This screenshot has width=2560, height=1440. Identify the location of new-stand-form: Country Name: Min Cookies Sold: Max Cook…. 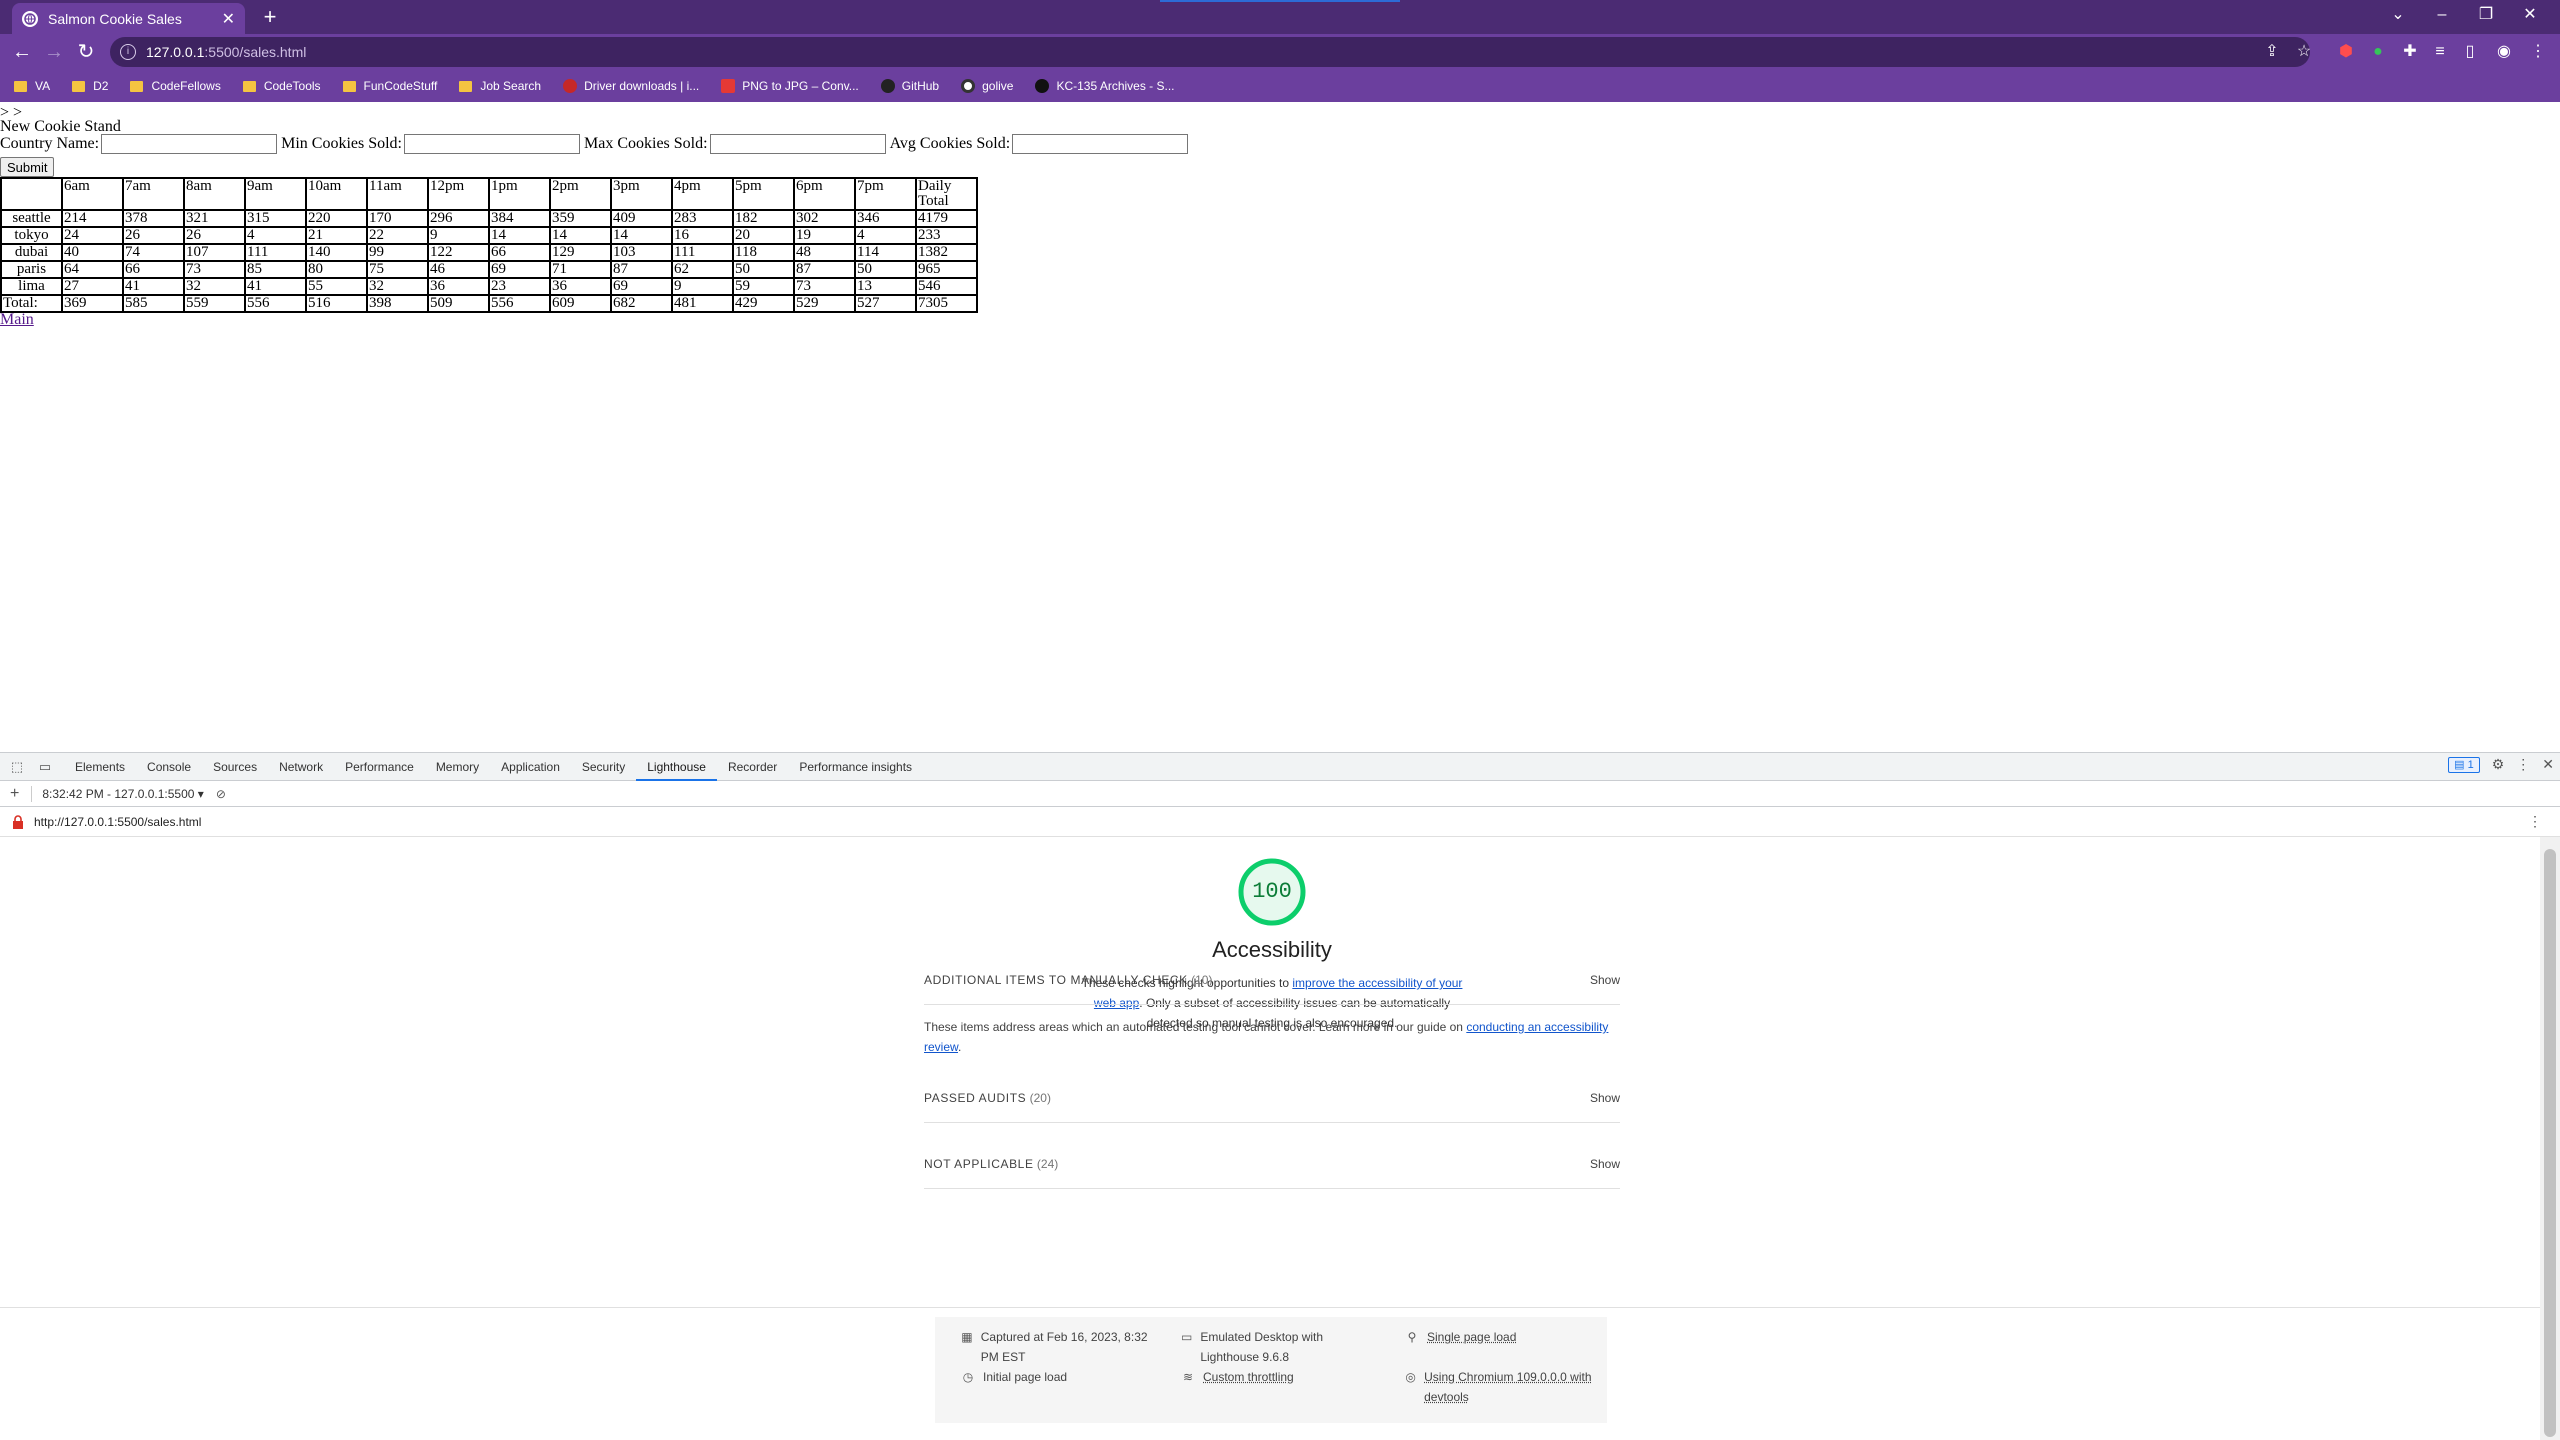
(596, 144).